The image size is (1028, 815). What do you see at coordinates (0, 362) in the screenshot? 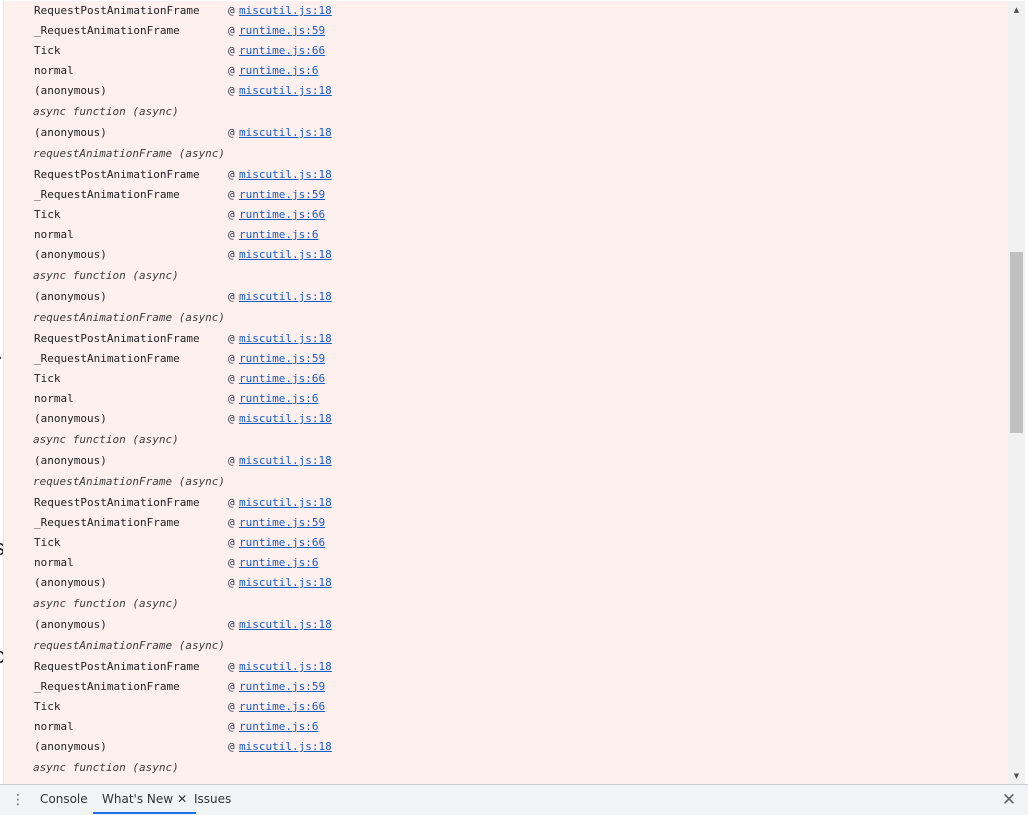
I see `background-text: r` at bounding box center [0, 362].